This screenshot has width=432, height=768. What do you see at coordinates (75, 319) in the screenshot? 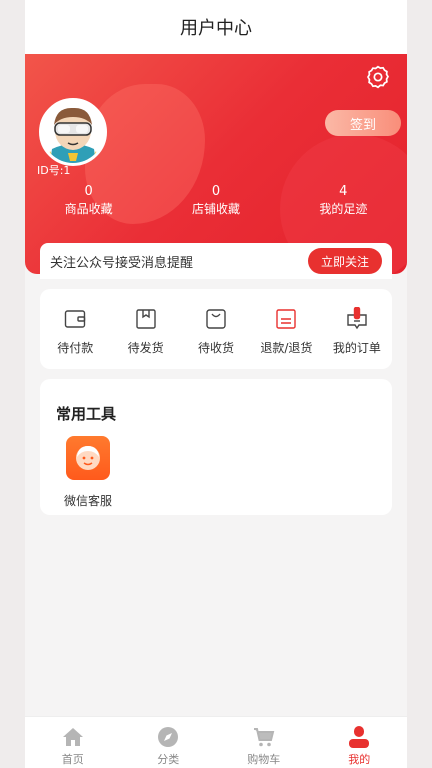
I see `wallet-icon` at bounding box center [75, 319].